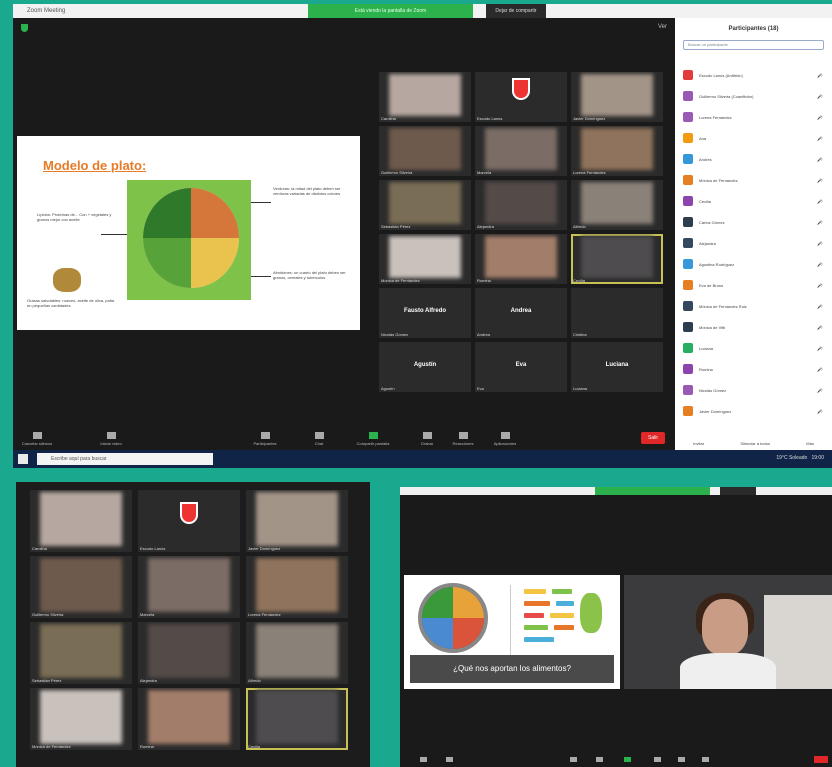 Image resolution: width=832 pixels, height=767 pixels. Describe the element at coordinates (753, 391) in the screenshot. I see `participant-row: Nicolás Gómez 🎤̸` at that location.